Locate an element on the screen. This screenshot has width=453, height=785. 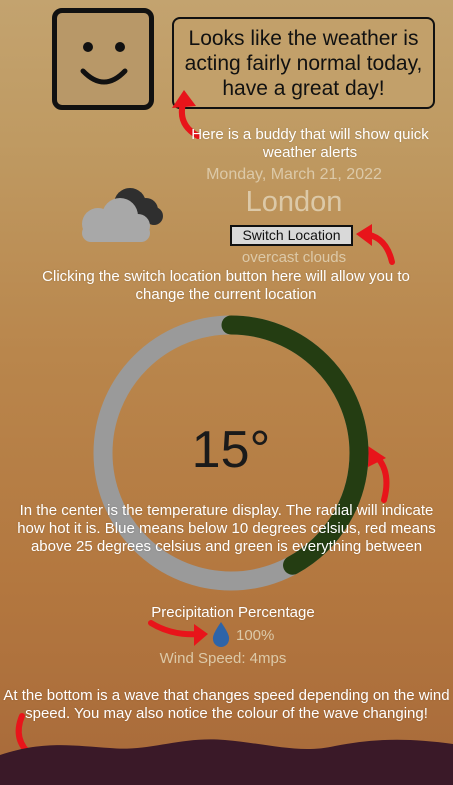
precipitation-title: Precipitation Percentage is located at coordinates (233, 612).